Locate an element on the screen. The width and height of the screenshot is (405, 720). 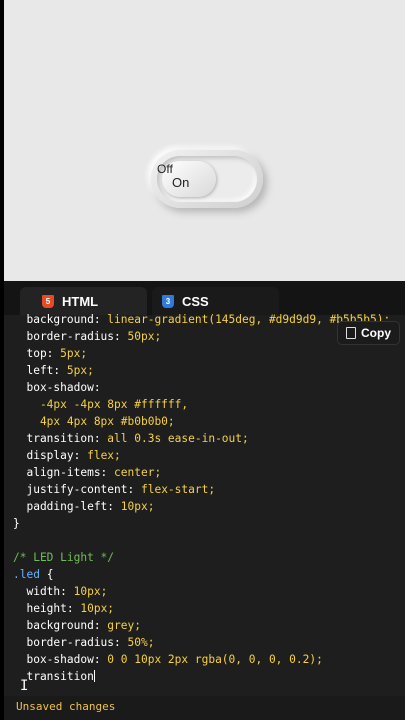
html5-icon: 5 is located at coordinates (48, 301).